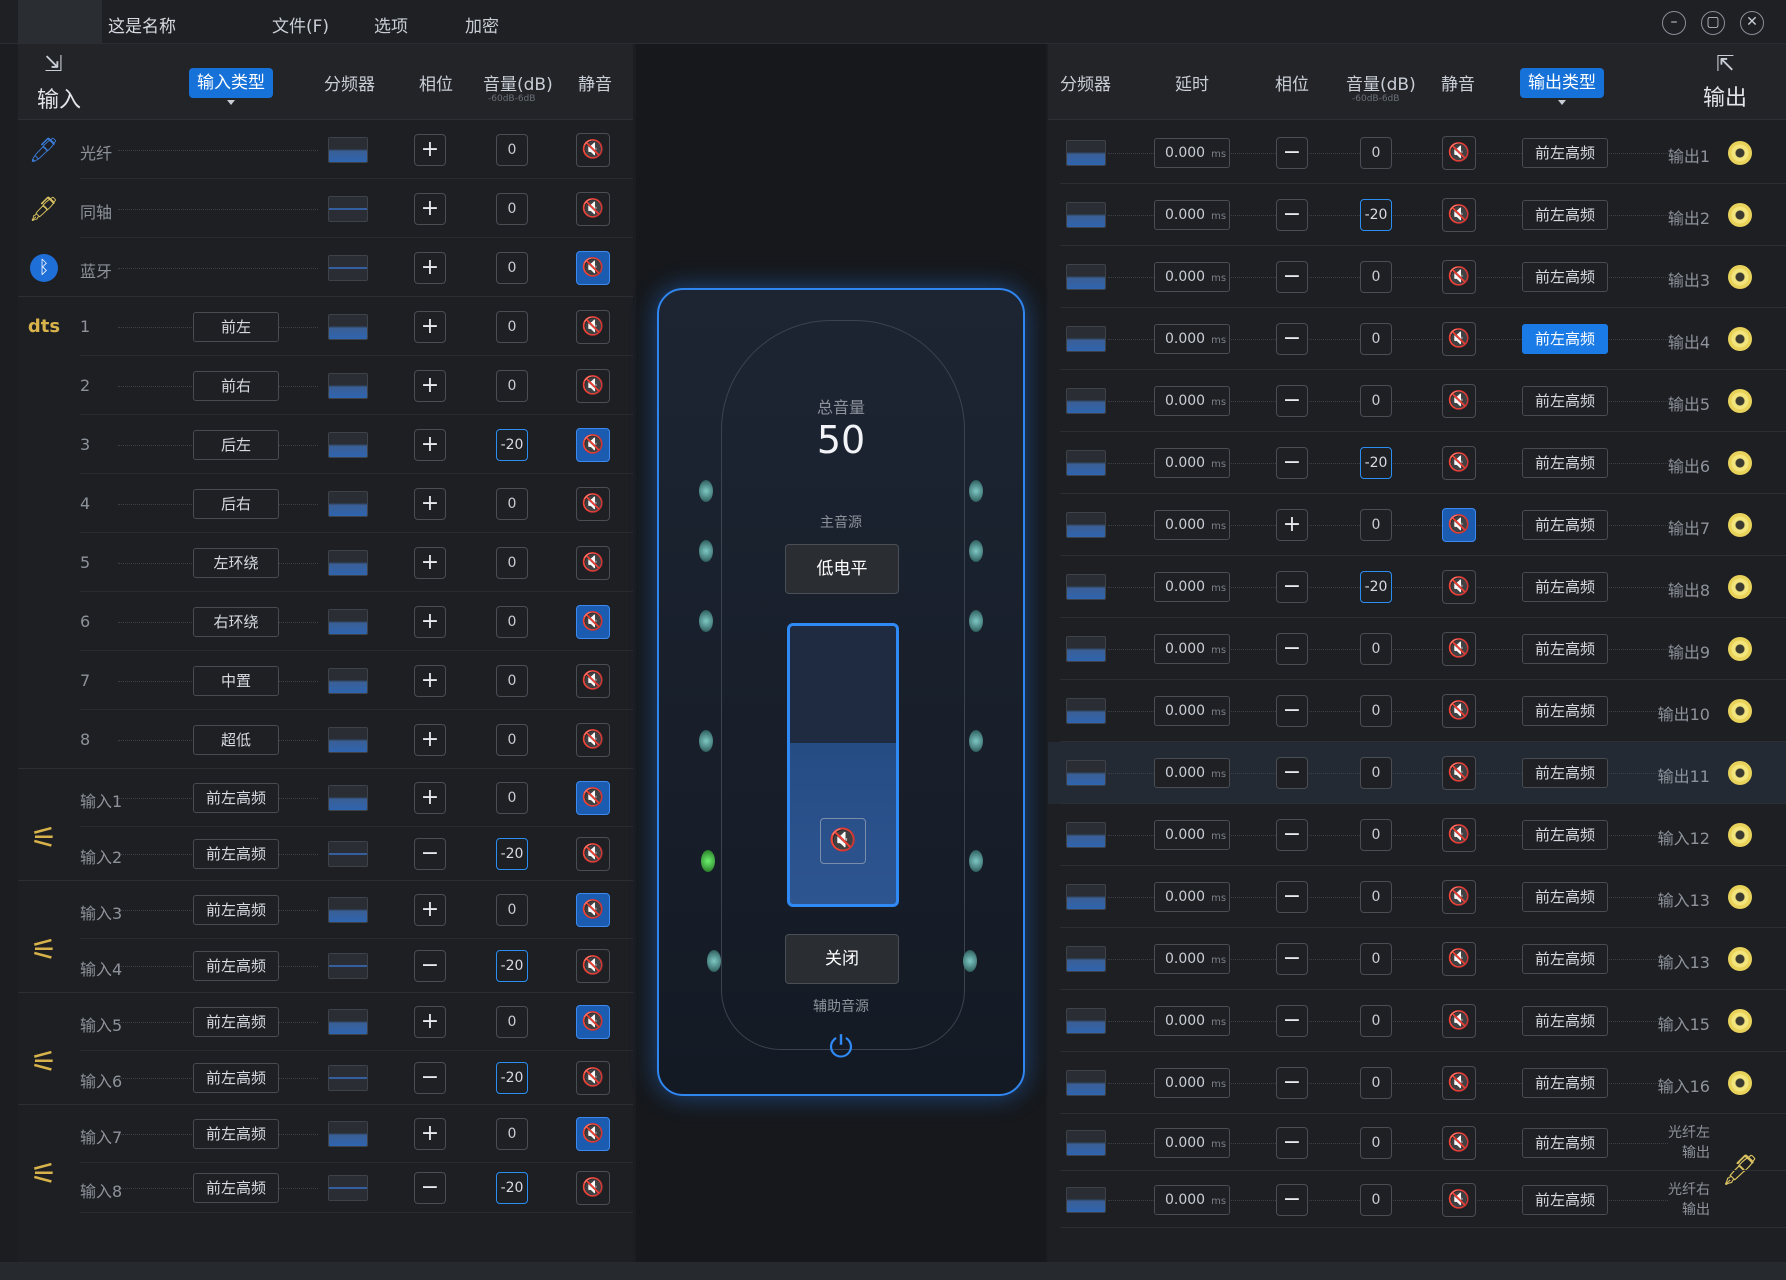 Image resolution: width=1786 pixels, height=1280 pixels. What do you see at coordinates (236, 563) in the screenshot?
I see `input-type-button: 左环绕` at bounding box center [236, 563].